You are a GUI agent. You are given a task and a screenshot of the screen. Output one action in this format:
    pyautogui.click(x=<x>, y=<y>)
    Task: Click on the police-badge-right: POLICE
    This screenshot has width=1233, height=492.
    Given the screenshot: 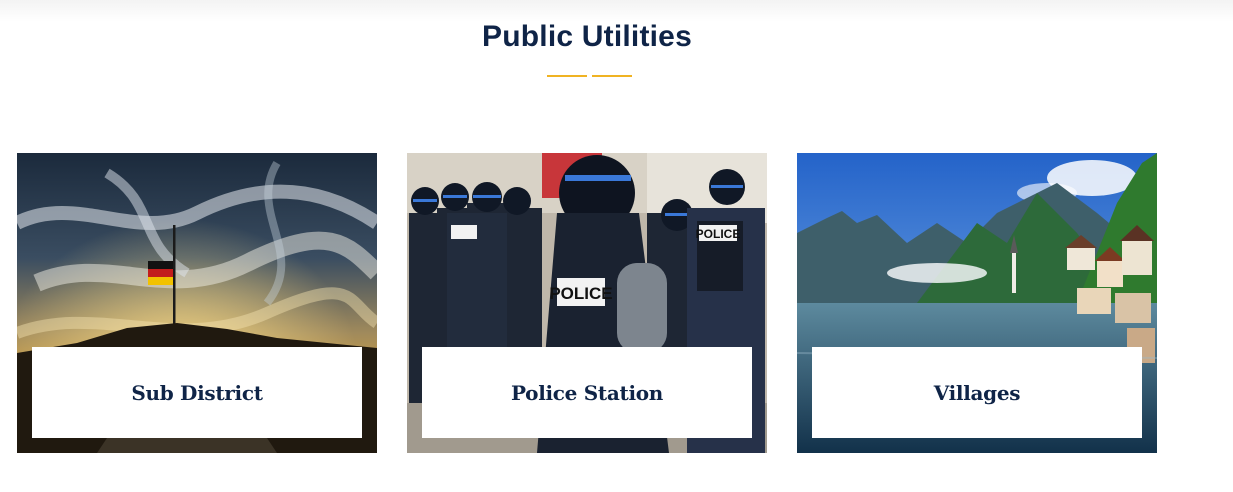 What is the action you would take?
    pyautogui.click(x=718, y=234)
    